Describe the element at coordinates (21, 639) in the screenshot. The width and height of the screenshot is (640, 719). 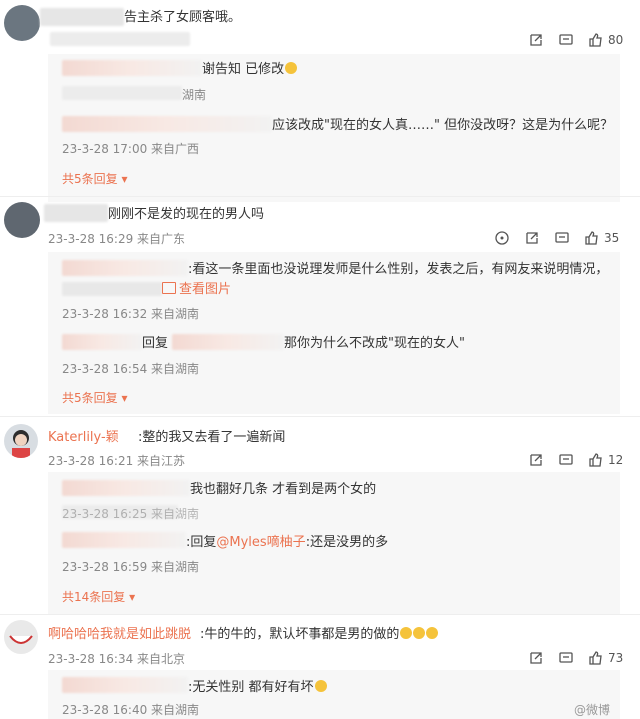
I see `avatar-smile-icon` at that location.